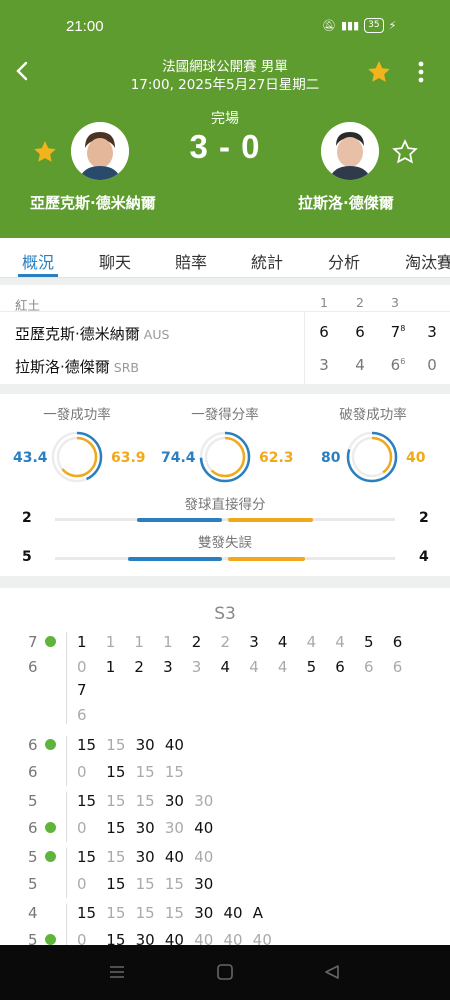 The image size is (450, 1000). What do you see at coordinates (82, 715) in the screenshot?
I see `tiebreak-point-extra-bottom: 6` at bounding box center [82, 715].